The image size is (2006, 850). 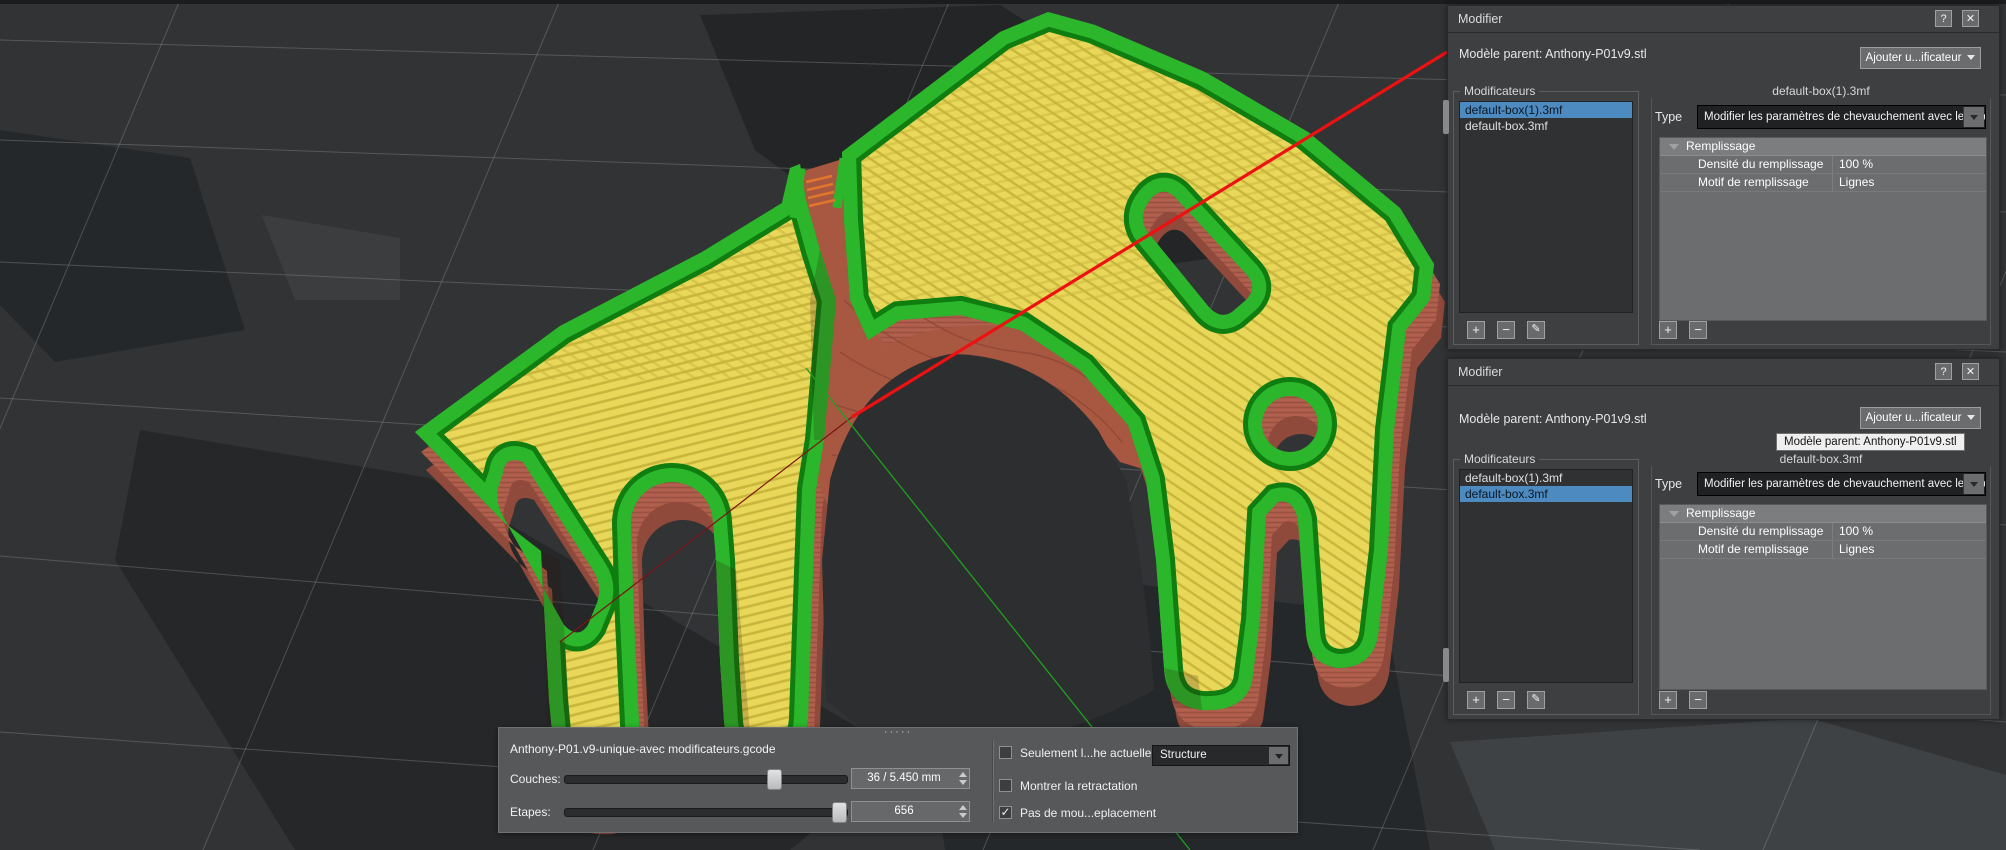 What do you see at coordinates (898, 732) in the screenshot?
I see `drag-handle: ·····` at bounding box center [898, 732].